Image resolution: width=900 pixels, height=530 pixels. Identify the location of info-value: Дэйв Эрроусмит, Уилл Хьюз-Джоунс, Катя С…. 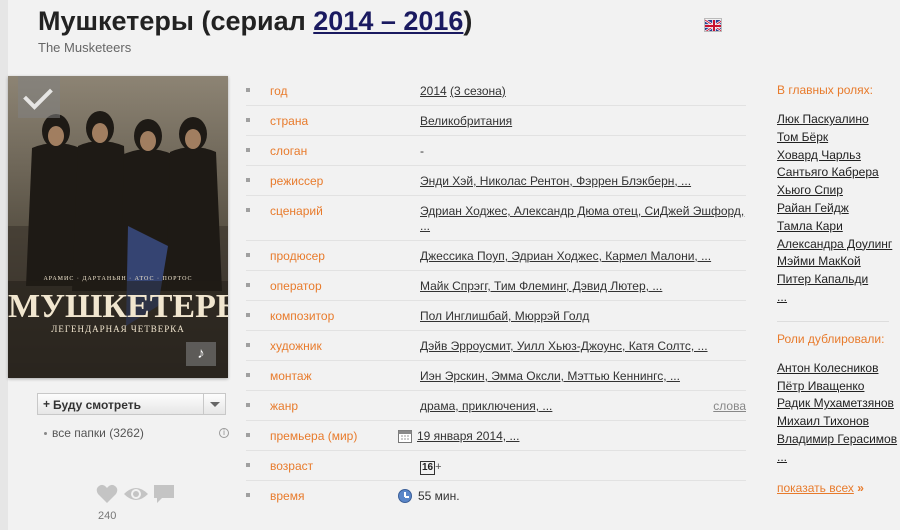
(583, 346).